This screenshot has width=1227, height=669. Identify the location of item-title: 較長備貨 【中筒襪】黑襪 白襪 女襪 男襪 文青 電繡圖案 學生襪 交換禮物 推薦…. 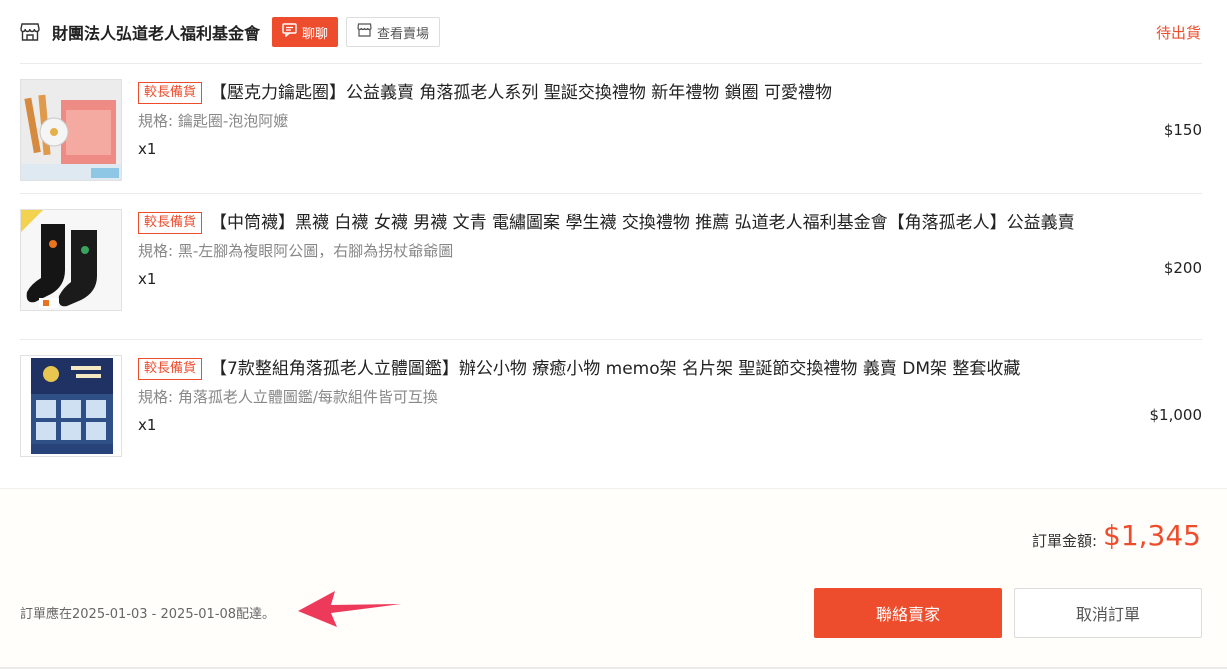
(628, 223).